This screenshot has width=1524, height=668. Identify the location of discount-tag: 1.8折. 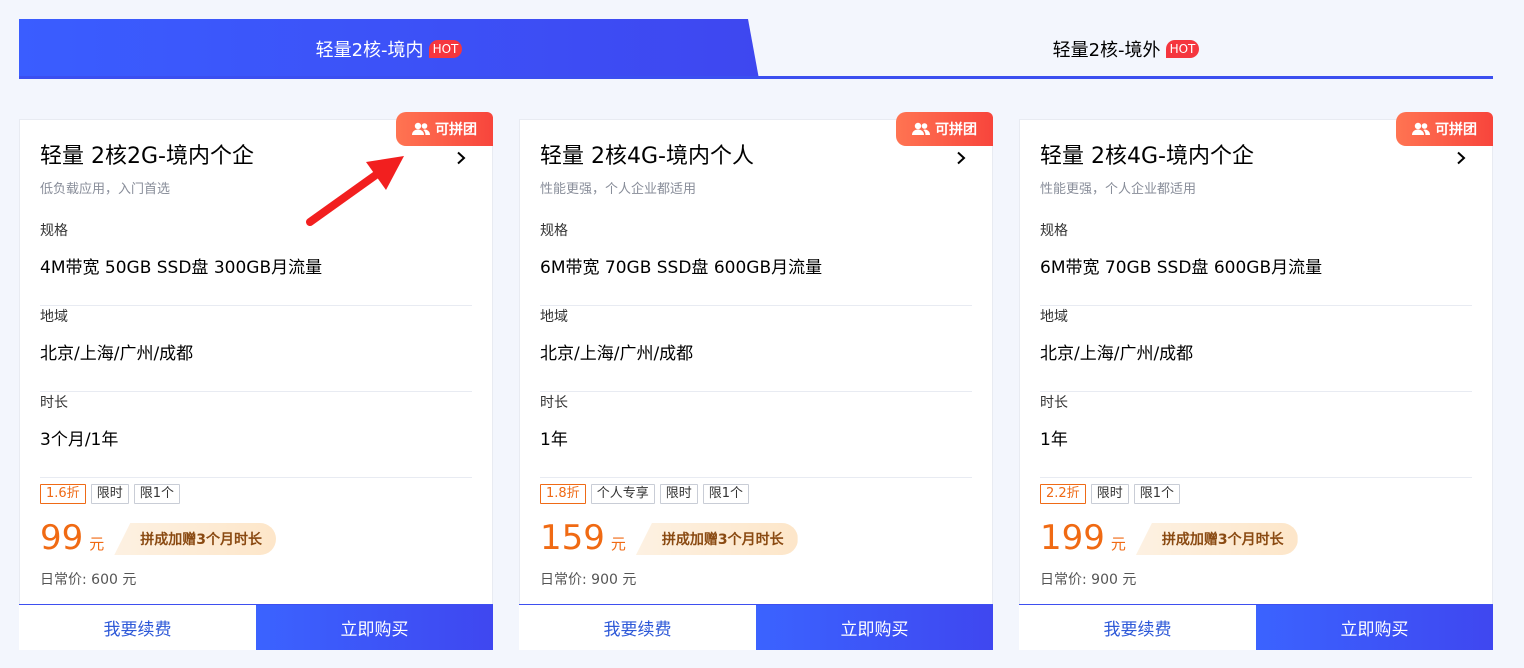
(563, 494).